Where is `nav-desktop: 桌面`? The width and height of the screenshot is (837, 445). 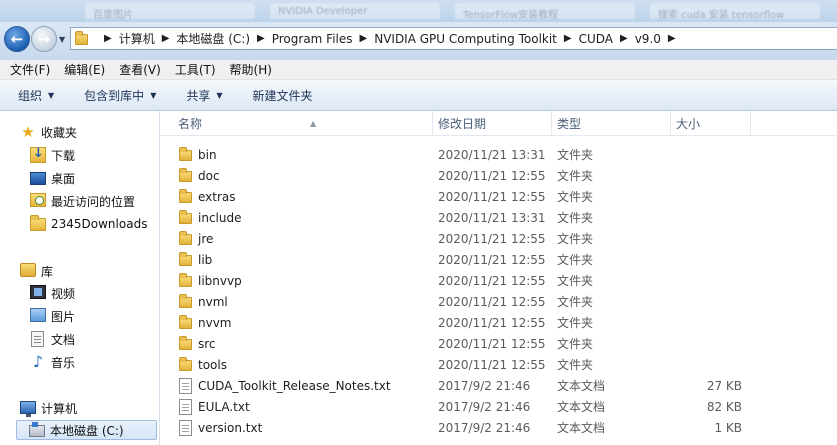 nav-desktop: 桌面 is located at coordinates (52, 178).